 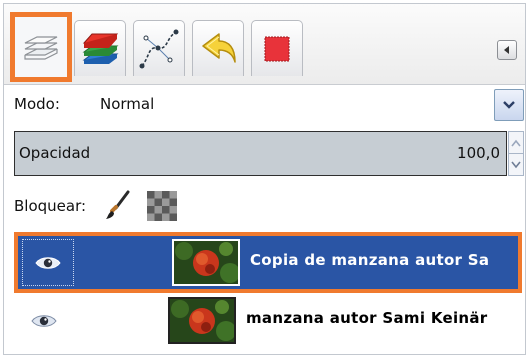 I want to click on mode-dropdown-button, so click(x=509, y=105).